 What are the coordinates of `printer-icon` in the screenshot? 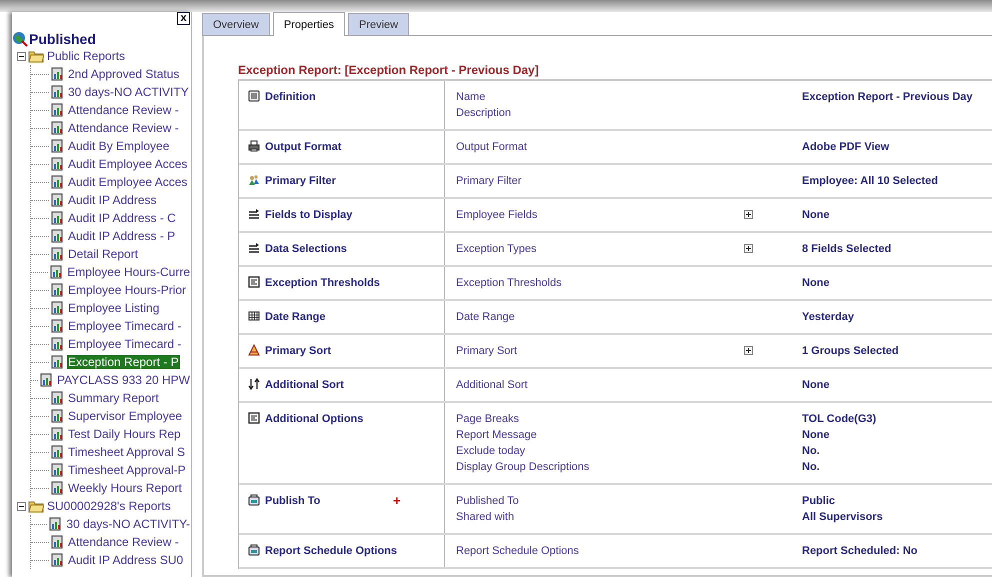 It's located at (254, 146).